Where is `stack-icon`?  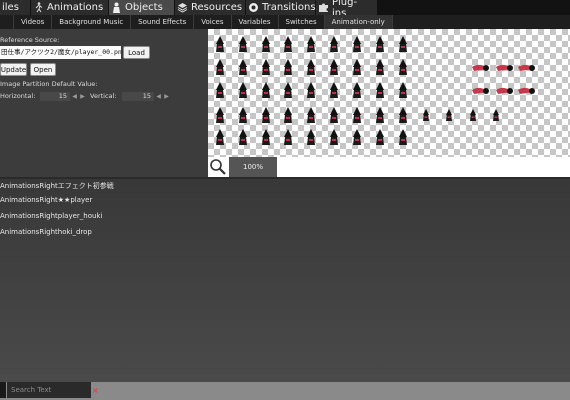
stack-icon is located at coordinates (182, 7).